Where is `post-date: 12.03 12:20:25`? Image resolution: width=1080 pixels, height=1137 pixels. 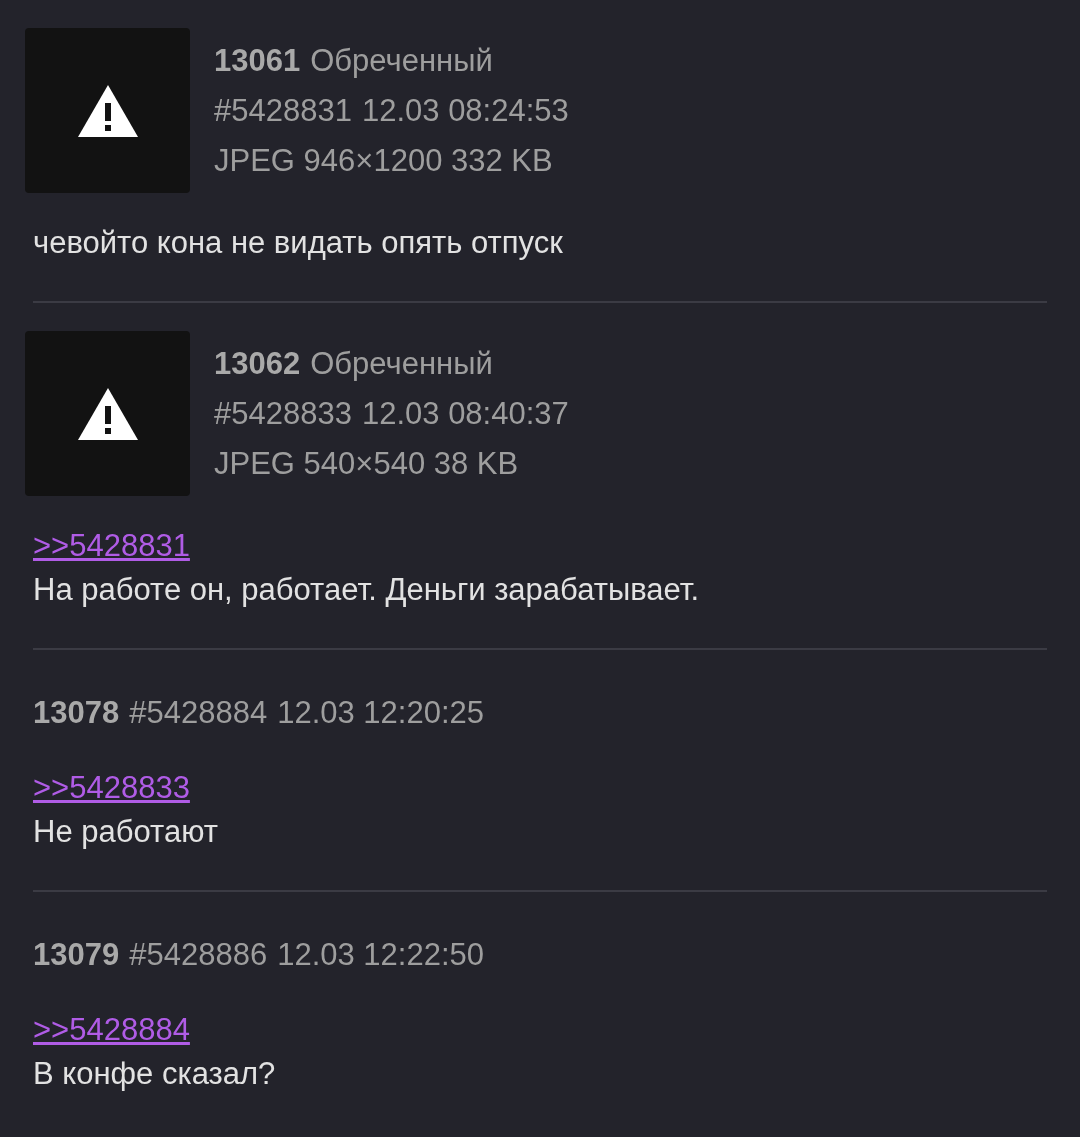
post-date: 12.03 12:20:25 is located at coordinates (380, 712).